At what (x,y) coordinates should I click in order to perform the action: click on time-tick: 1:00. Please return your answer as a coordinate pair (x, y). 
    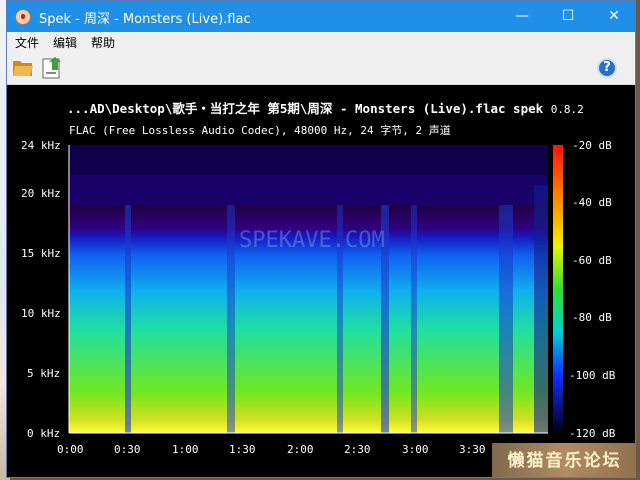
    Looking at the image, I should click on (185, 449).